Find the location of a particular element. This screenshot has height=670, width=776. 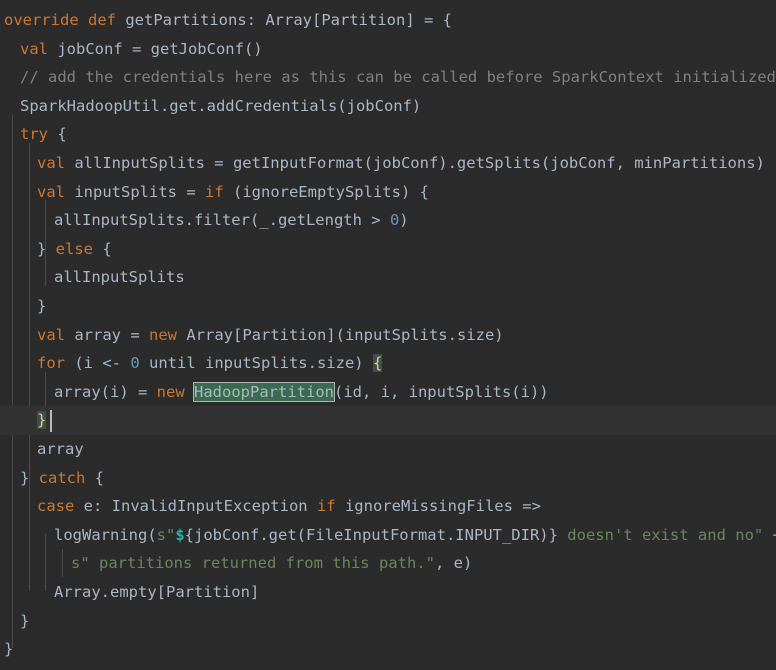

token-c: + is located at coordinates (769, 535).